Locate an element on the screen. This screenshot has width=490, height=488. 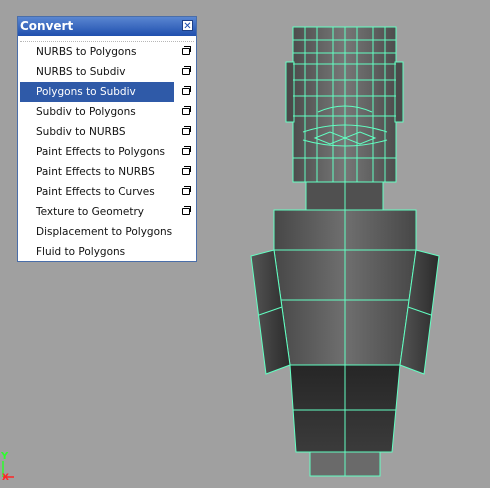
menu-item-displacement-to-polygons: Displacement to Polygons is located at coordinates (107, 232).